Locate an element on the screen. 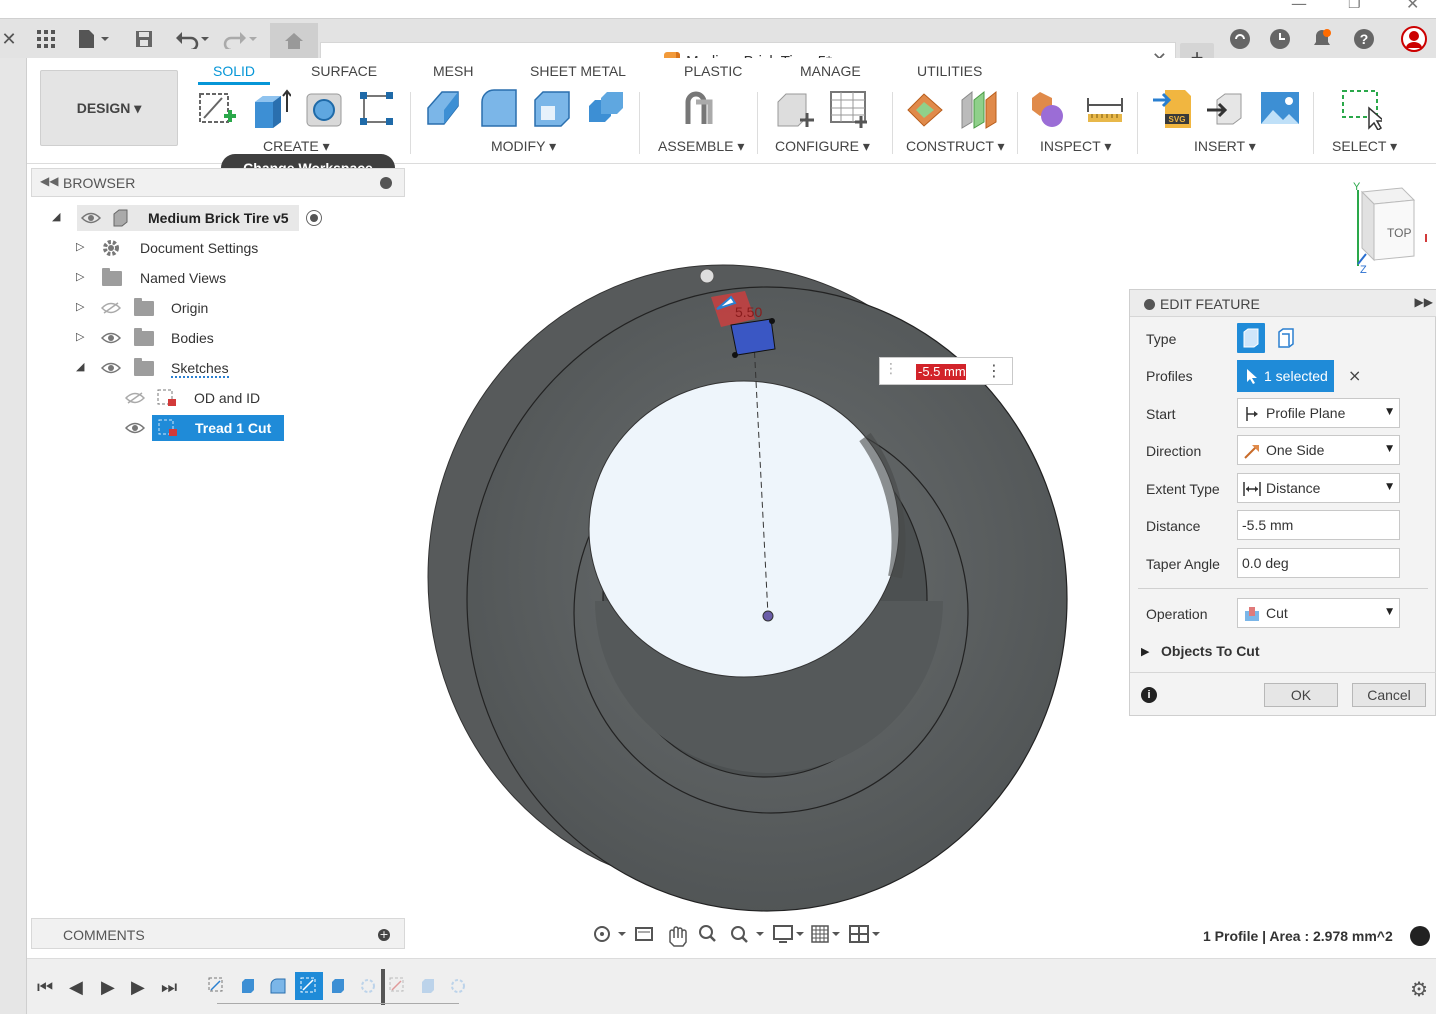  inspect-group-label: INSPECT ▾ is located at coordinates (1075, 146).